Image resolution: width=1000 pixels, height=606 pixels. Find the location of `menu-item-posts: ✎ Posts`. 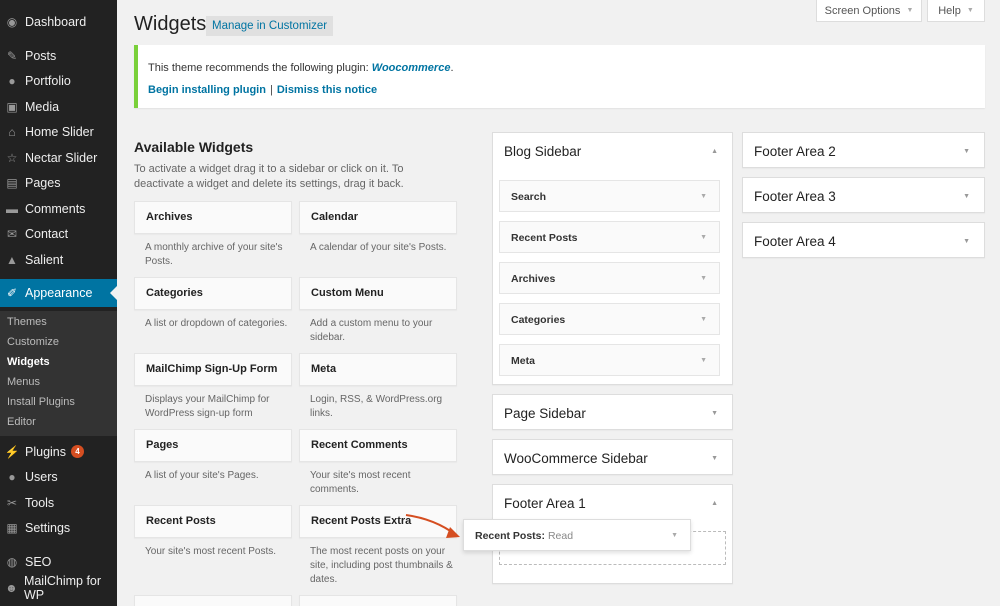

menu-item-posts: ✎ Posts is located at coordinates (58, 55).